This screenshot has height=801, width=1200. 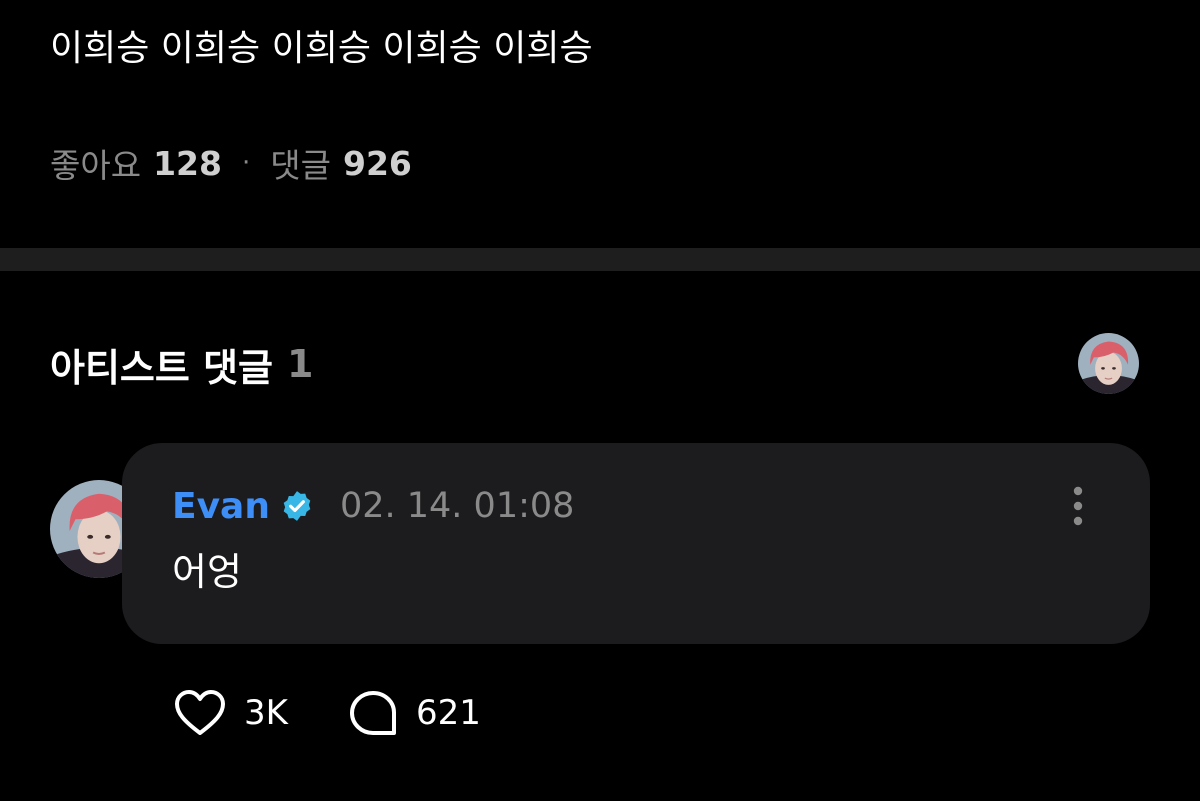 What do you see at coordinates (414, 713) in the screenshot?
I see `reply-button: 621` at bounding box center [414, 713].